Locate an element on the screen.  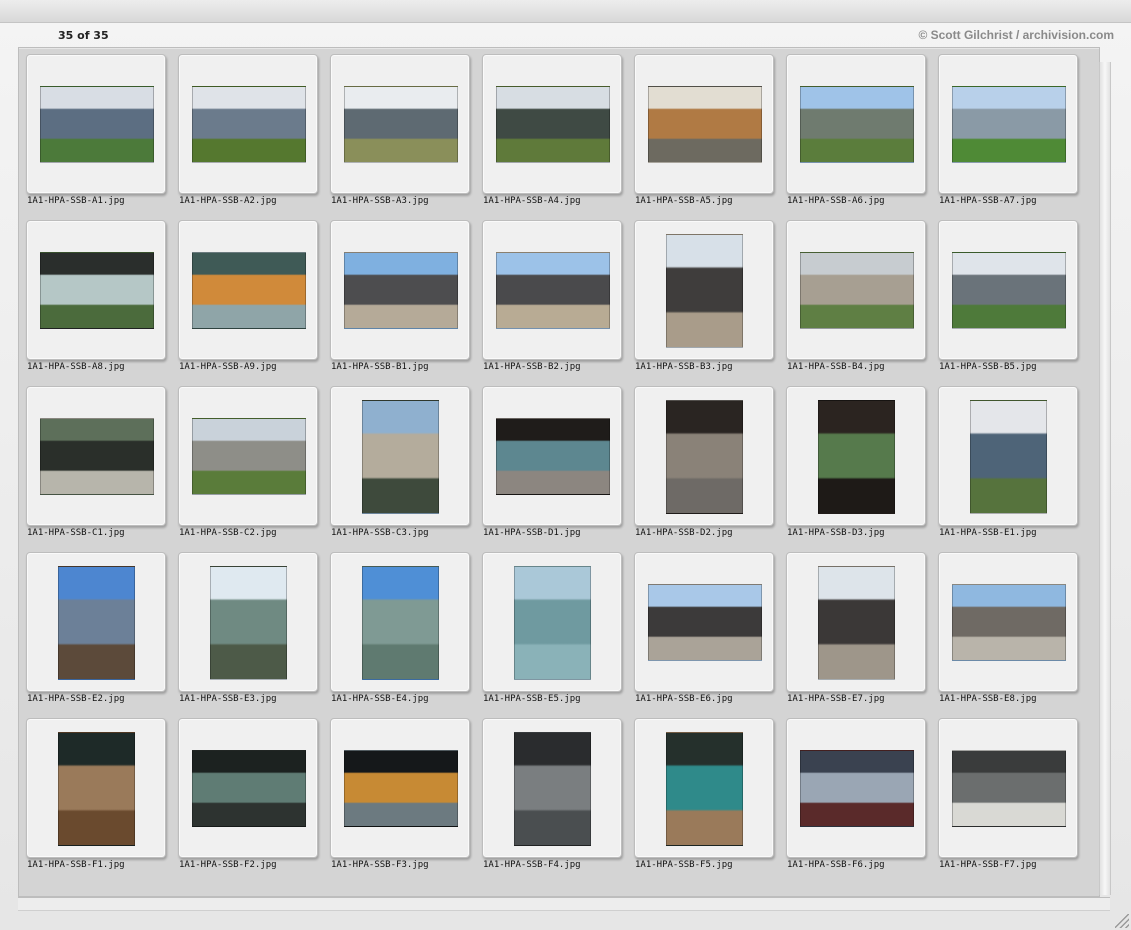
thumbnail-item: 1A1-HPA-SSB-B4.jpg is located at coordinates (856, 303).